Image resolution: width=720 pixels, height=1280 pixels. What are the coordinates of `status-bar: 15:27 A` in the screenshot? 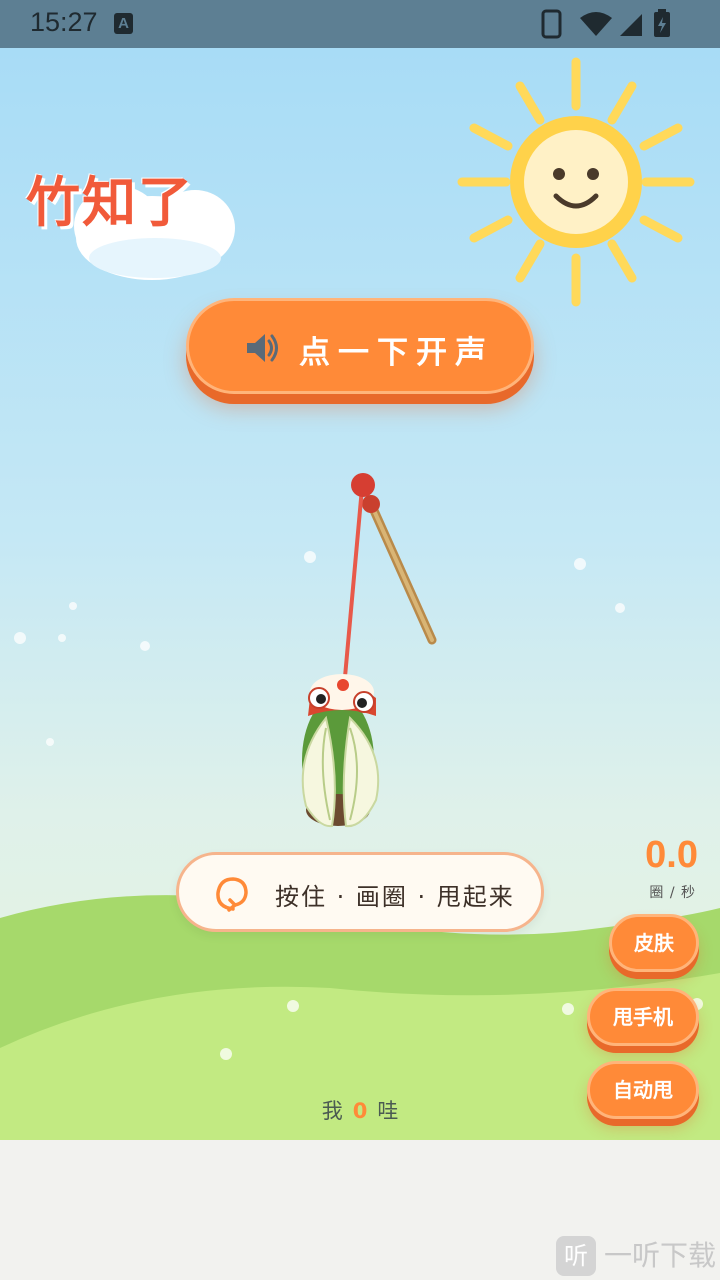 It's located at (360, 24).